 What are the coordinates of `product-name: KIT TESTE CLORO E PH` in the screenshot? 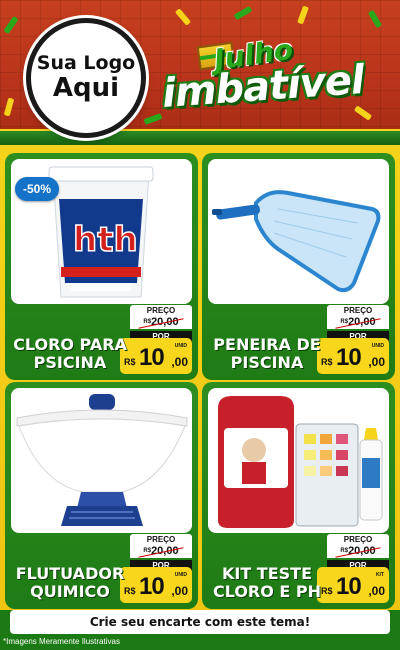 It's located at (267, 583).